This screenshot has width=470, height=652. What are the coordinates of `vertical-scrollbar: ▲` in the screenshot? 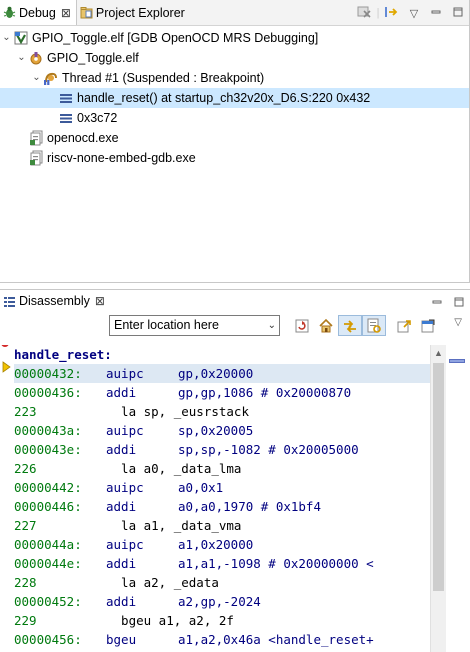 It's located at (438, 498).